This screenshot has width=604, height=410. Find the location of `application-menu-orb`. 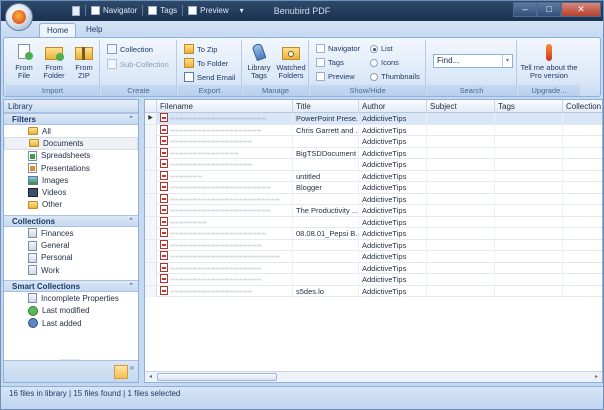

application-menu-orb is located at coordinates (19, 17).